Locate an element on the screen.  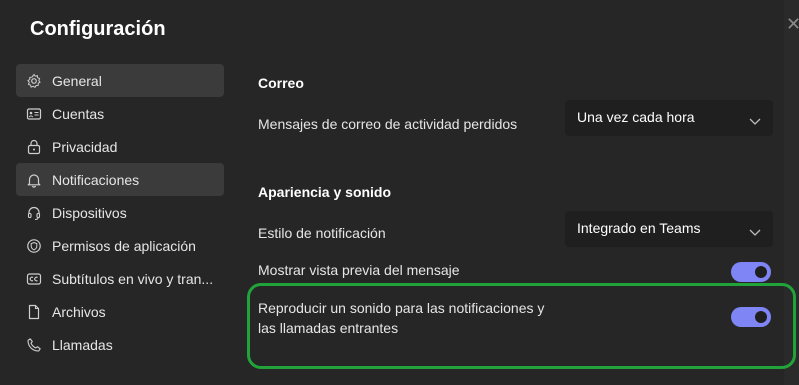
sidebar-item-label: Permisos de aplicación is located at coordinates (124, 245).